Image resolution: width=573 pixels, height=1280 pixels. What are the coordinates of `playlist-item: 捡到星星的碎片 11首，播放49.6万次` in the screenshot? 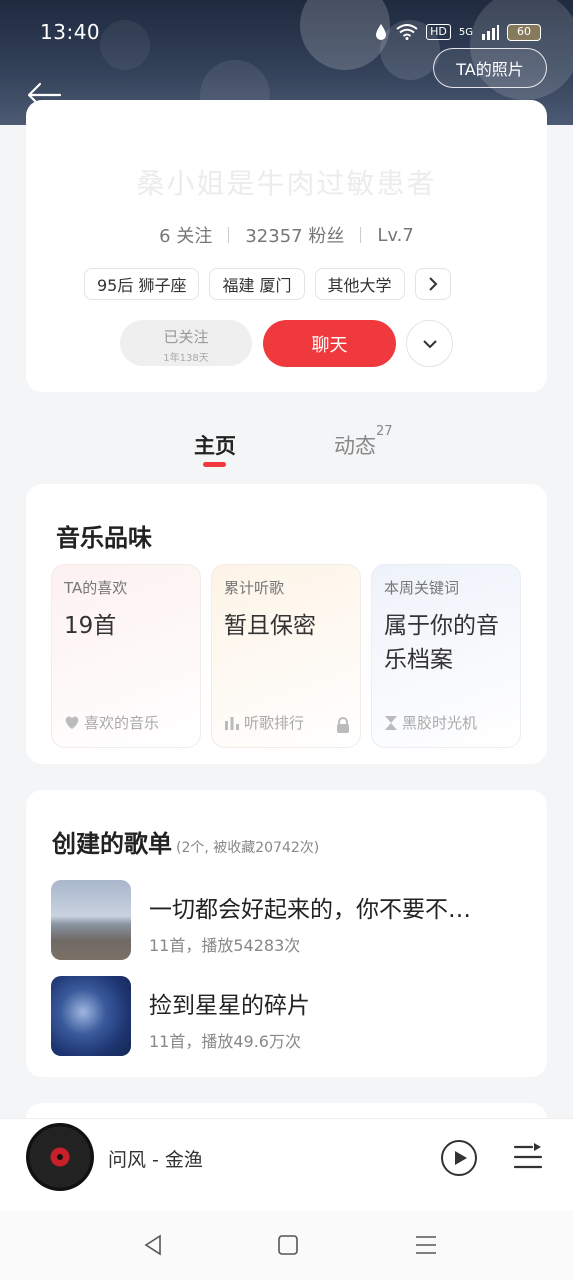 It's located at (291, 1016).